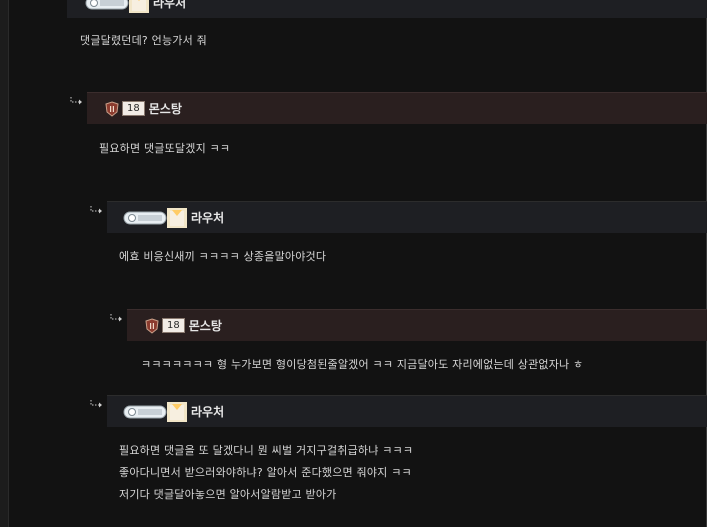 This screenshot has height=527, width=707. Describe the element at coordinates (266, 450) in the screenshot. I see `comment-body-line: 필요하면 댓글을 또 달겠다니 뭔 씨벌 거지구걸취급하냐 ㅋㅋㅋ` at that location.